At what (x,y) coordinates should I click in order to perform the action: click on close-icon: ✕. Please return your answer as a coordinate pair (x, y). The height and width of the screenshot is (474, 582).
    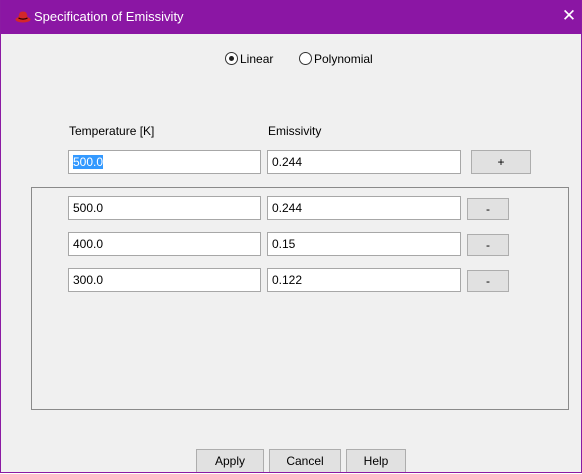
    Looking at the image, I should click on (569, 15).